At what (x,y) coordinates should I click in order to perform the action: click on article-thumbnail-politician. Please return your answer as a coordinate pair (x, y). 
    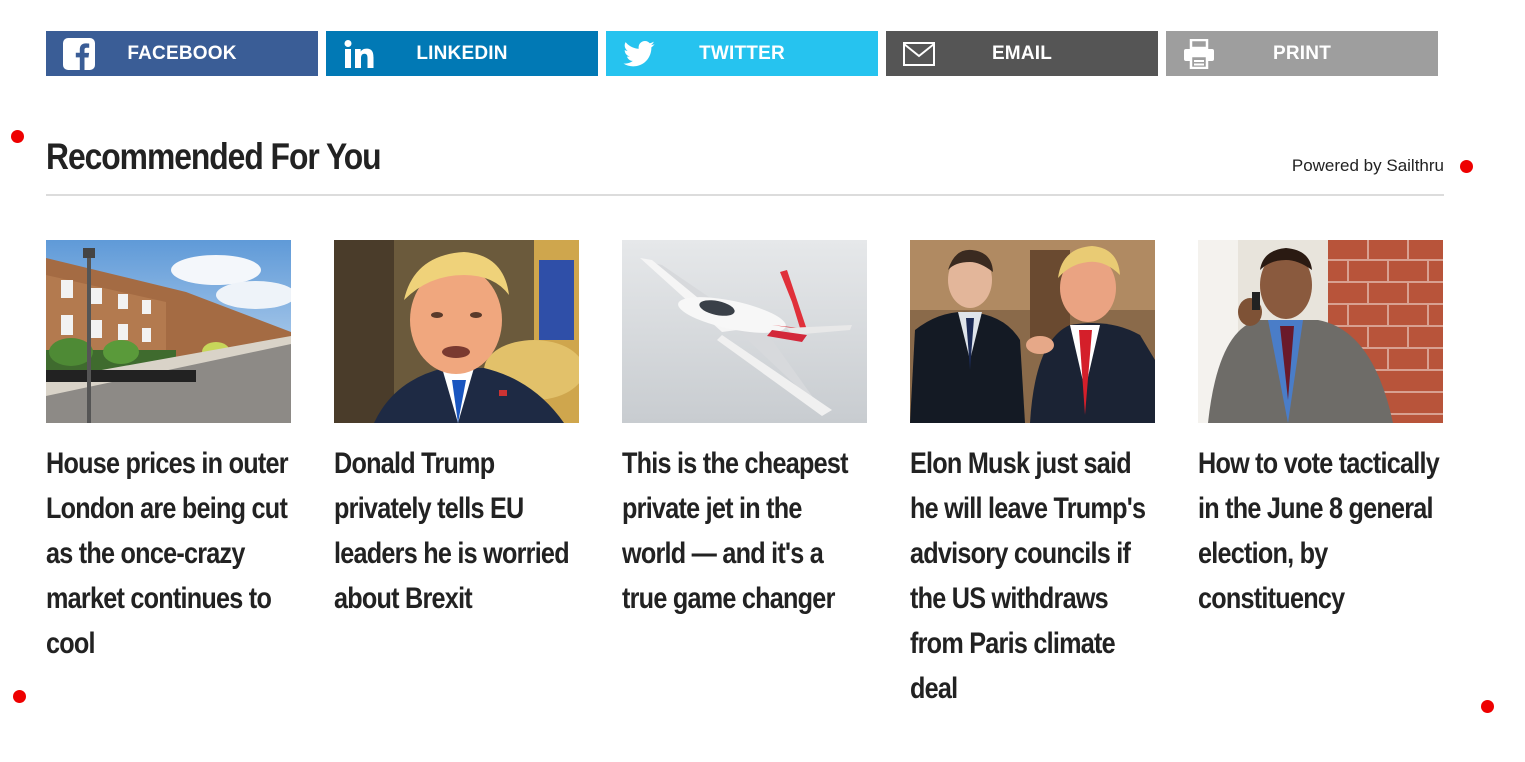
    Looking at the image, I should click on (1320, 331).